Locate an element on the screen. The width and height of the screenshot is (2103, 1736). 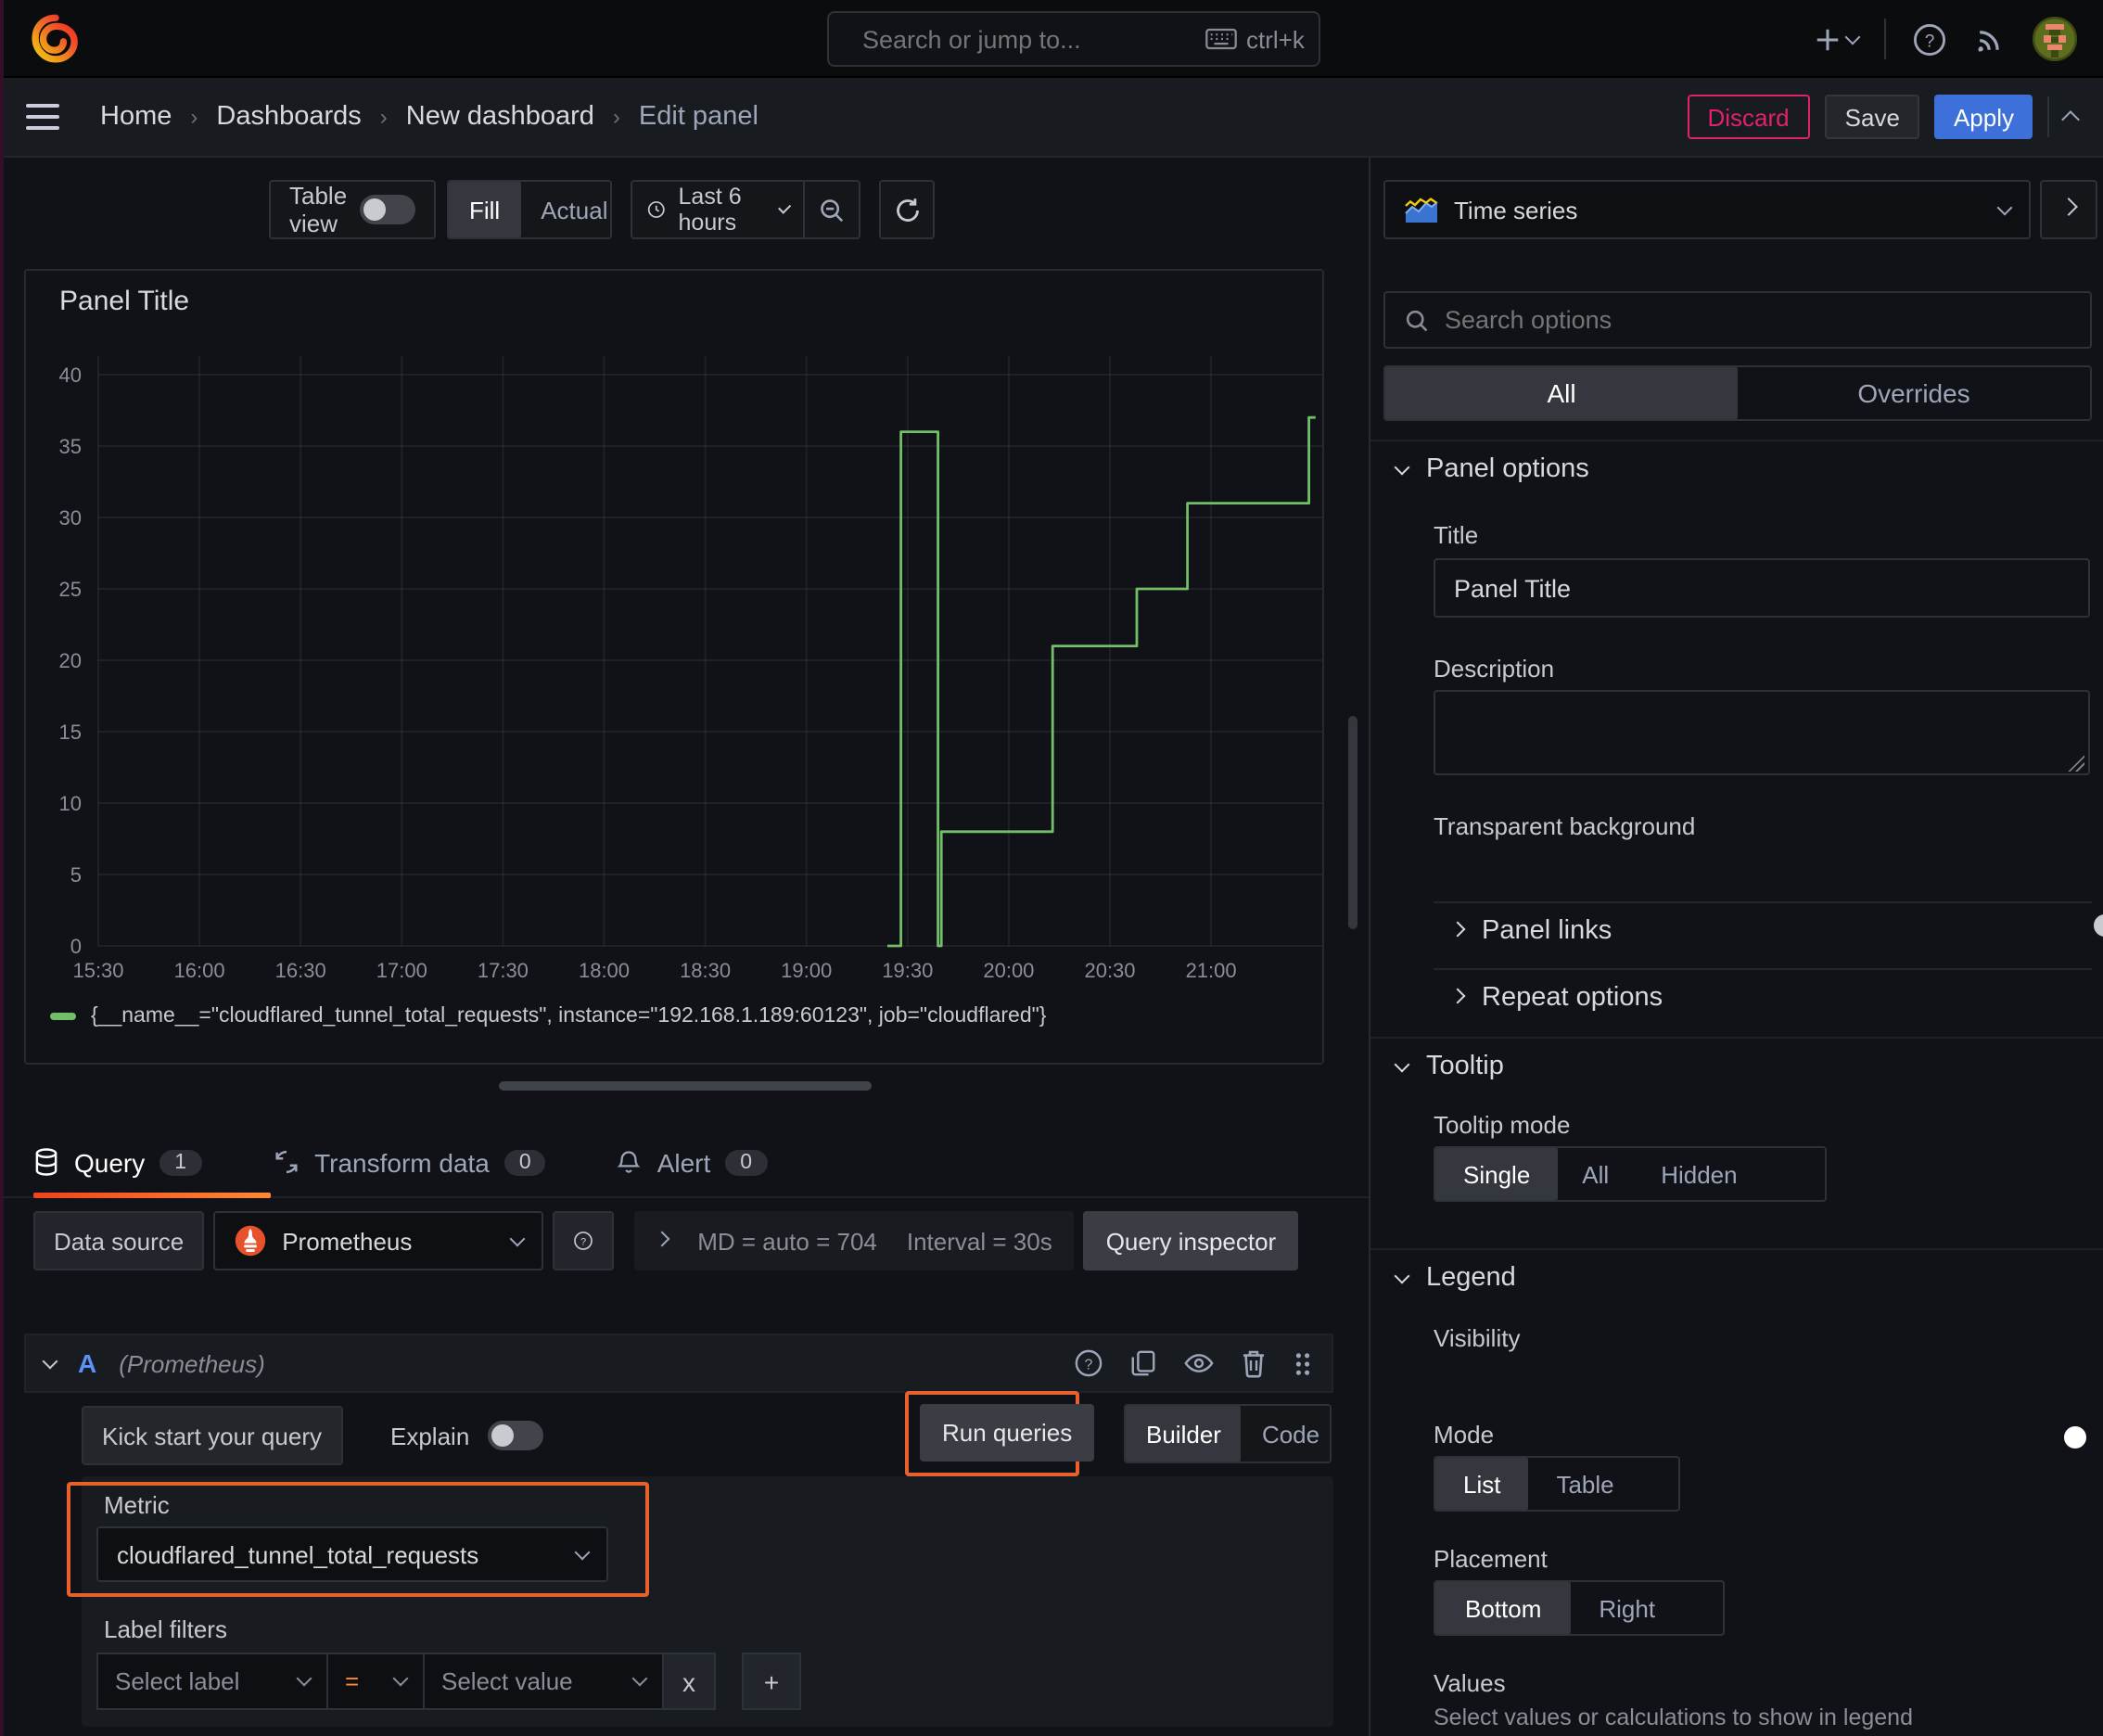
panel-title-input is located at coordinates (1762, 588).